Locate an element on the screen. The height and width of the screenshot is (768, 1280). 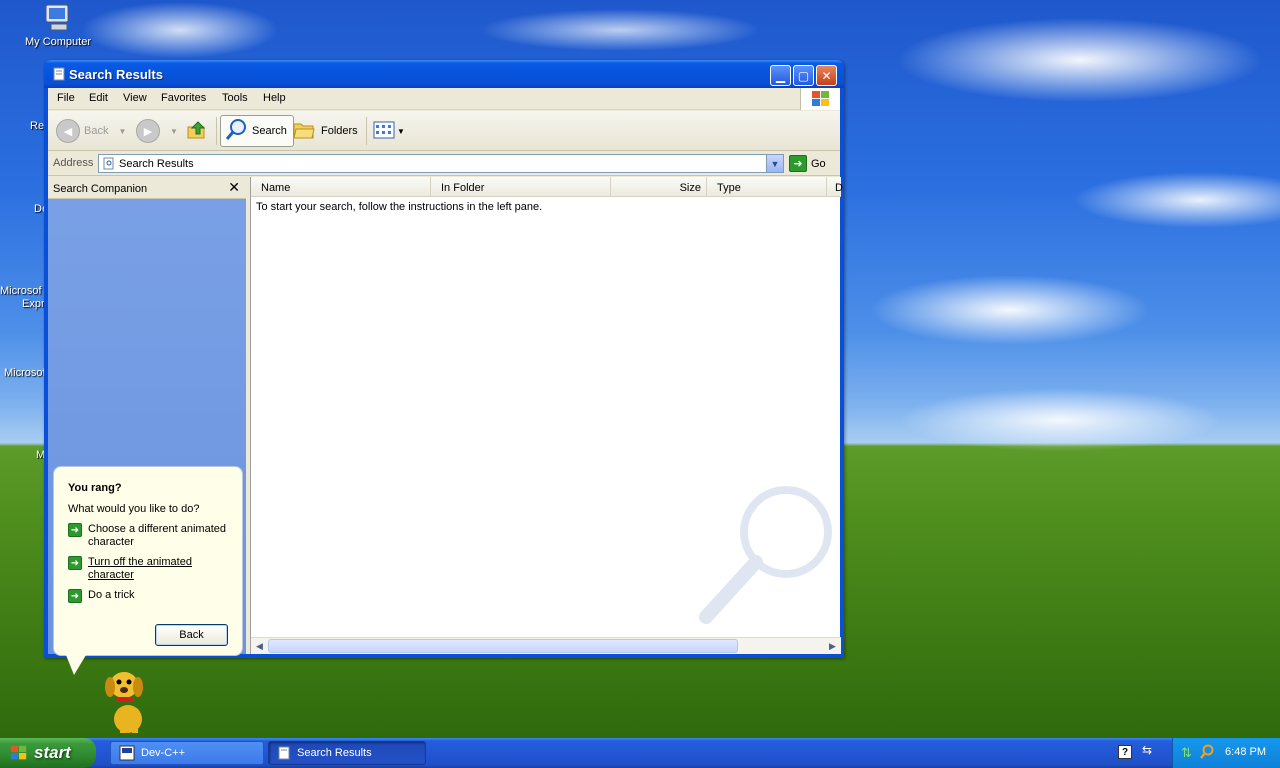
maximize-button: ▢ is located at coordinates (803, 75).